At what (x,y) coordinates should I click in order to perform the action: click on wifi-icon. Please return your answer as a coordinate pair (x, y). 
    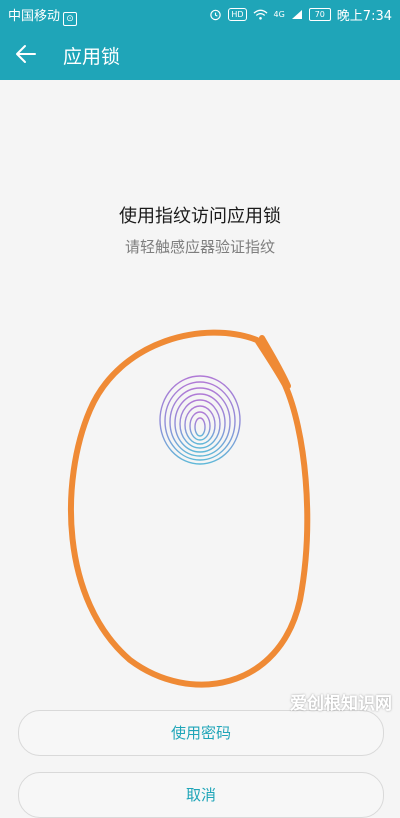
    Looking at the image, I should click on (260, 14).